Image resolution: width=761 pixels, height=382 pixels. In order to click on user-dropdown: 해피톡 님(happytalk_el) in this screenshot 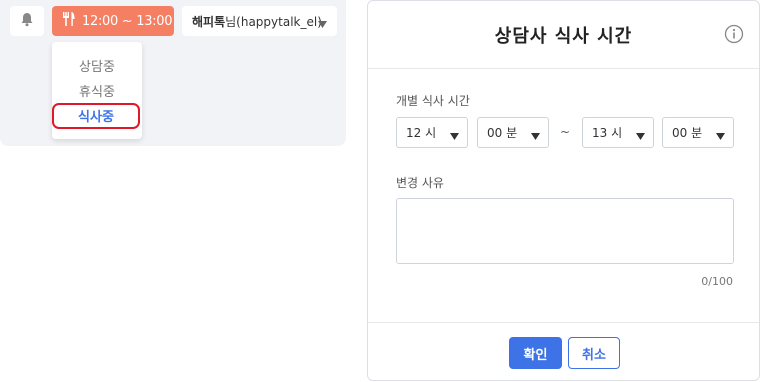, I will do `click(259, 21)`.